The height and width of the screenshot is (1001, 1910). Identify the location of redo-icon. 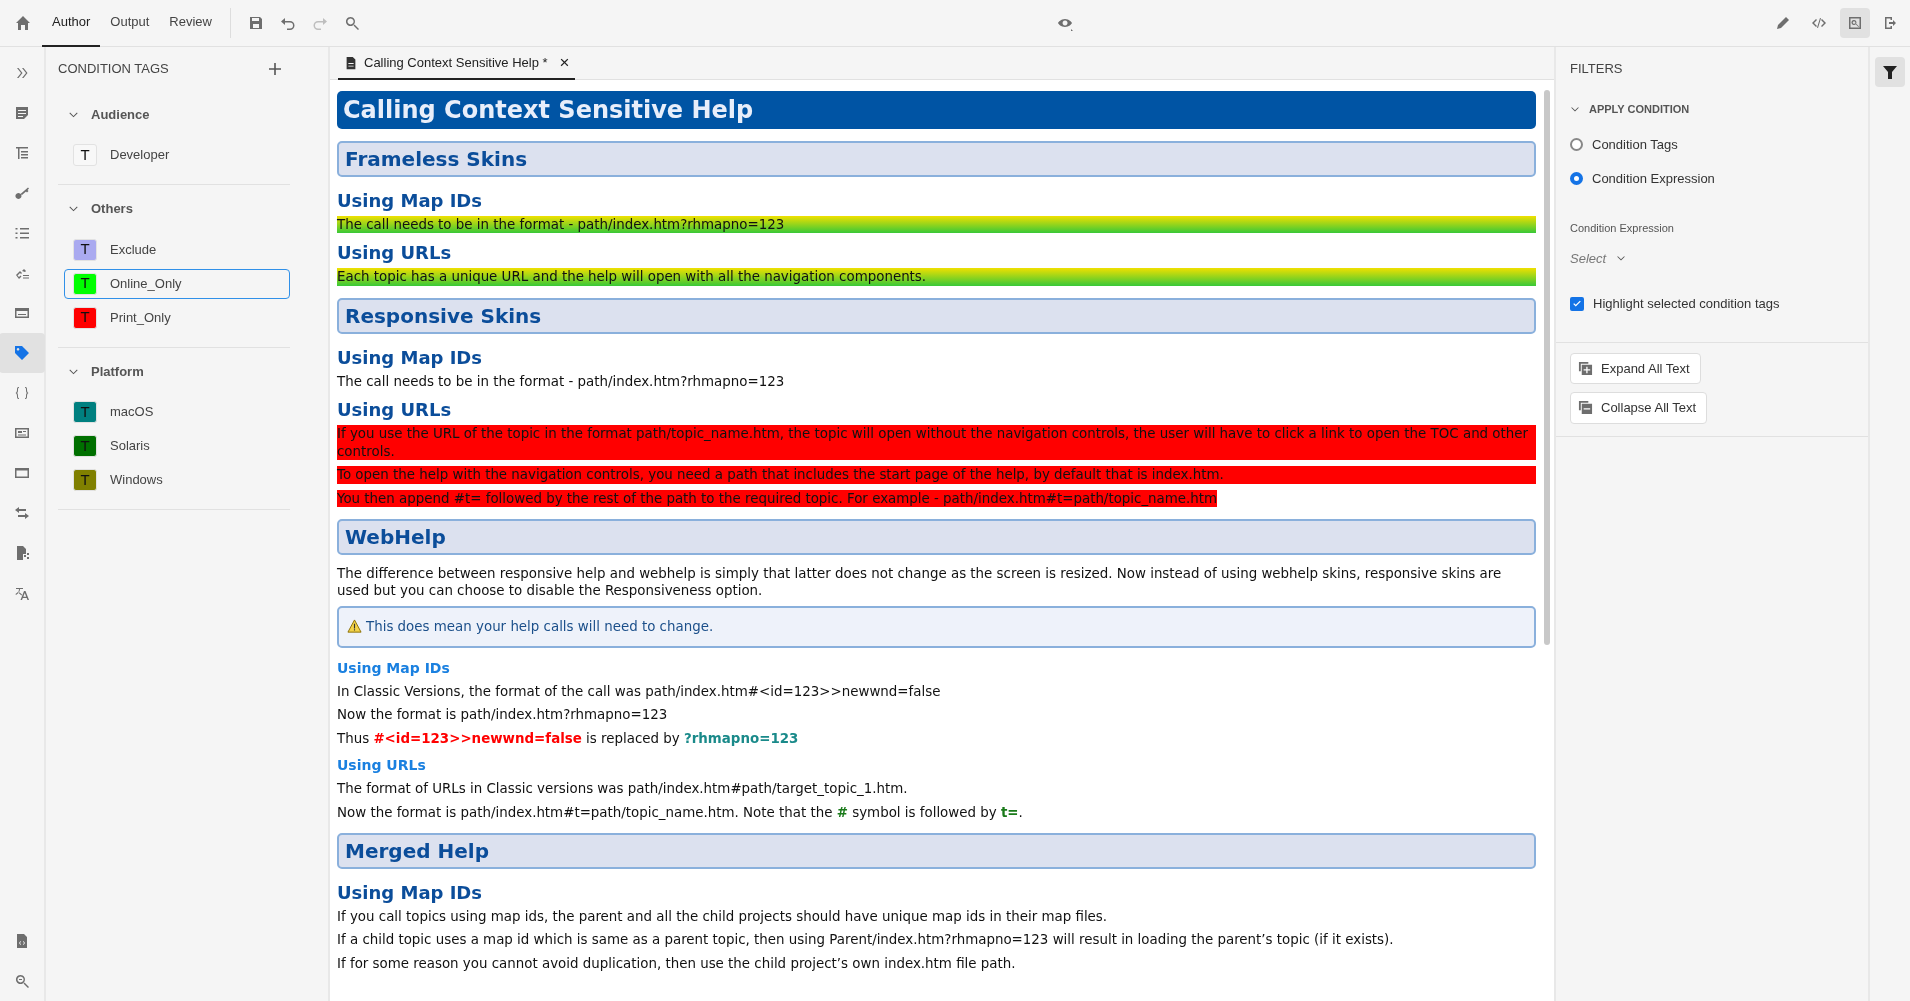
(319, 23).